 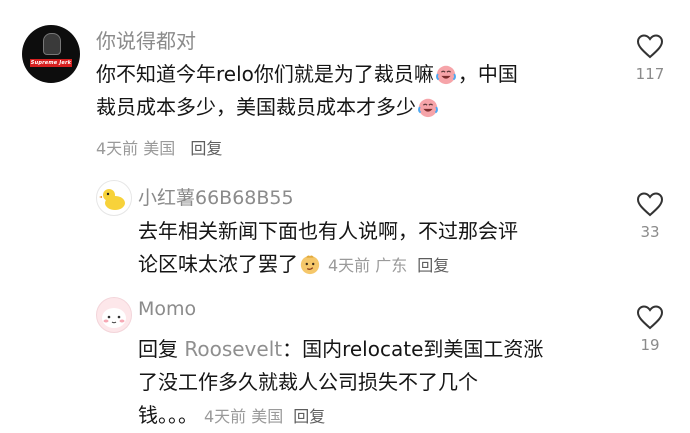 What do you see at coordinates (51, 63) in the screenshot?
I see `avatar-logo-text: Supreme Jerk` at bounding box center [51, 63].